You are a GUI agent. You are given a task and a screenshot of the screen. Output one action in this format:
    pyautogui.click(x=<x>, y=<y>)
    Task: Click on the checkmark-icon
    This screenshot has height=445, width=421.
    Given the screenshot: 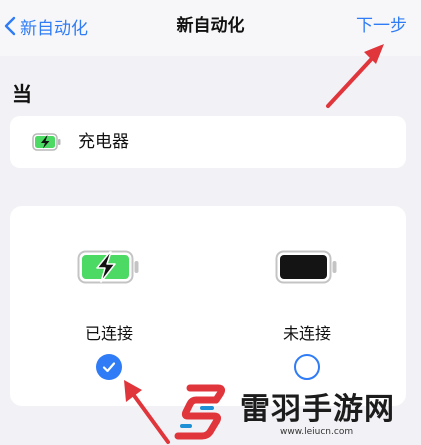 What is the action you would take?
    pyautogui.click(x=109, y=367)
    